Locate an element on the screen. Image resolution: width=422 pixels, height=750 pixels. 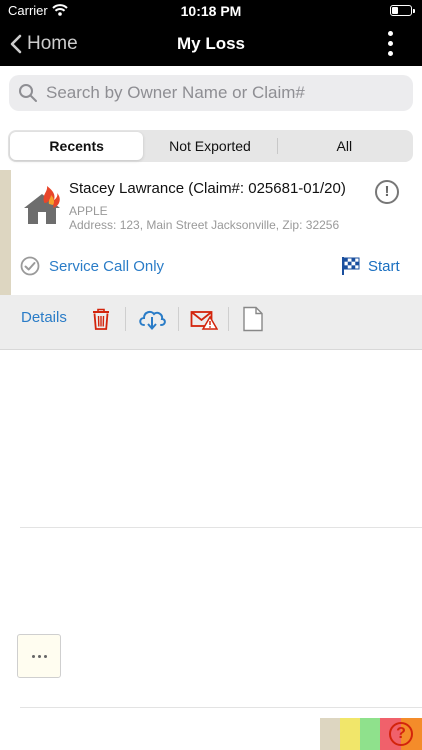
tab-not-exported: Not Exported is located at coordinates (209, 146).